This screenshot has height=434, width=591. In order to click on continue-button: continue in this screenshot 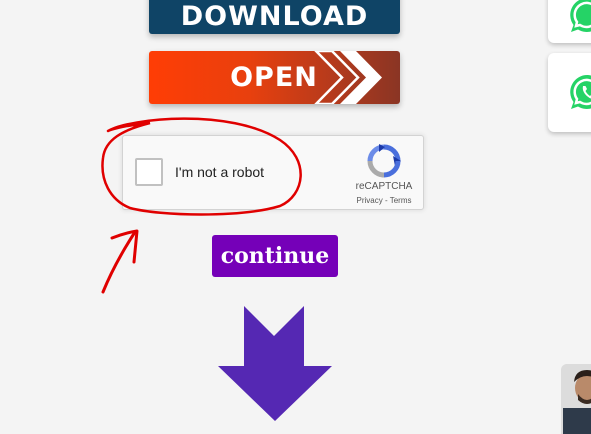, I will do `click(275, 256)`.